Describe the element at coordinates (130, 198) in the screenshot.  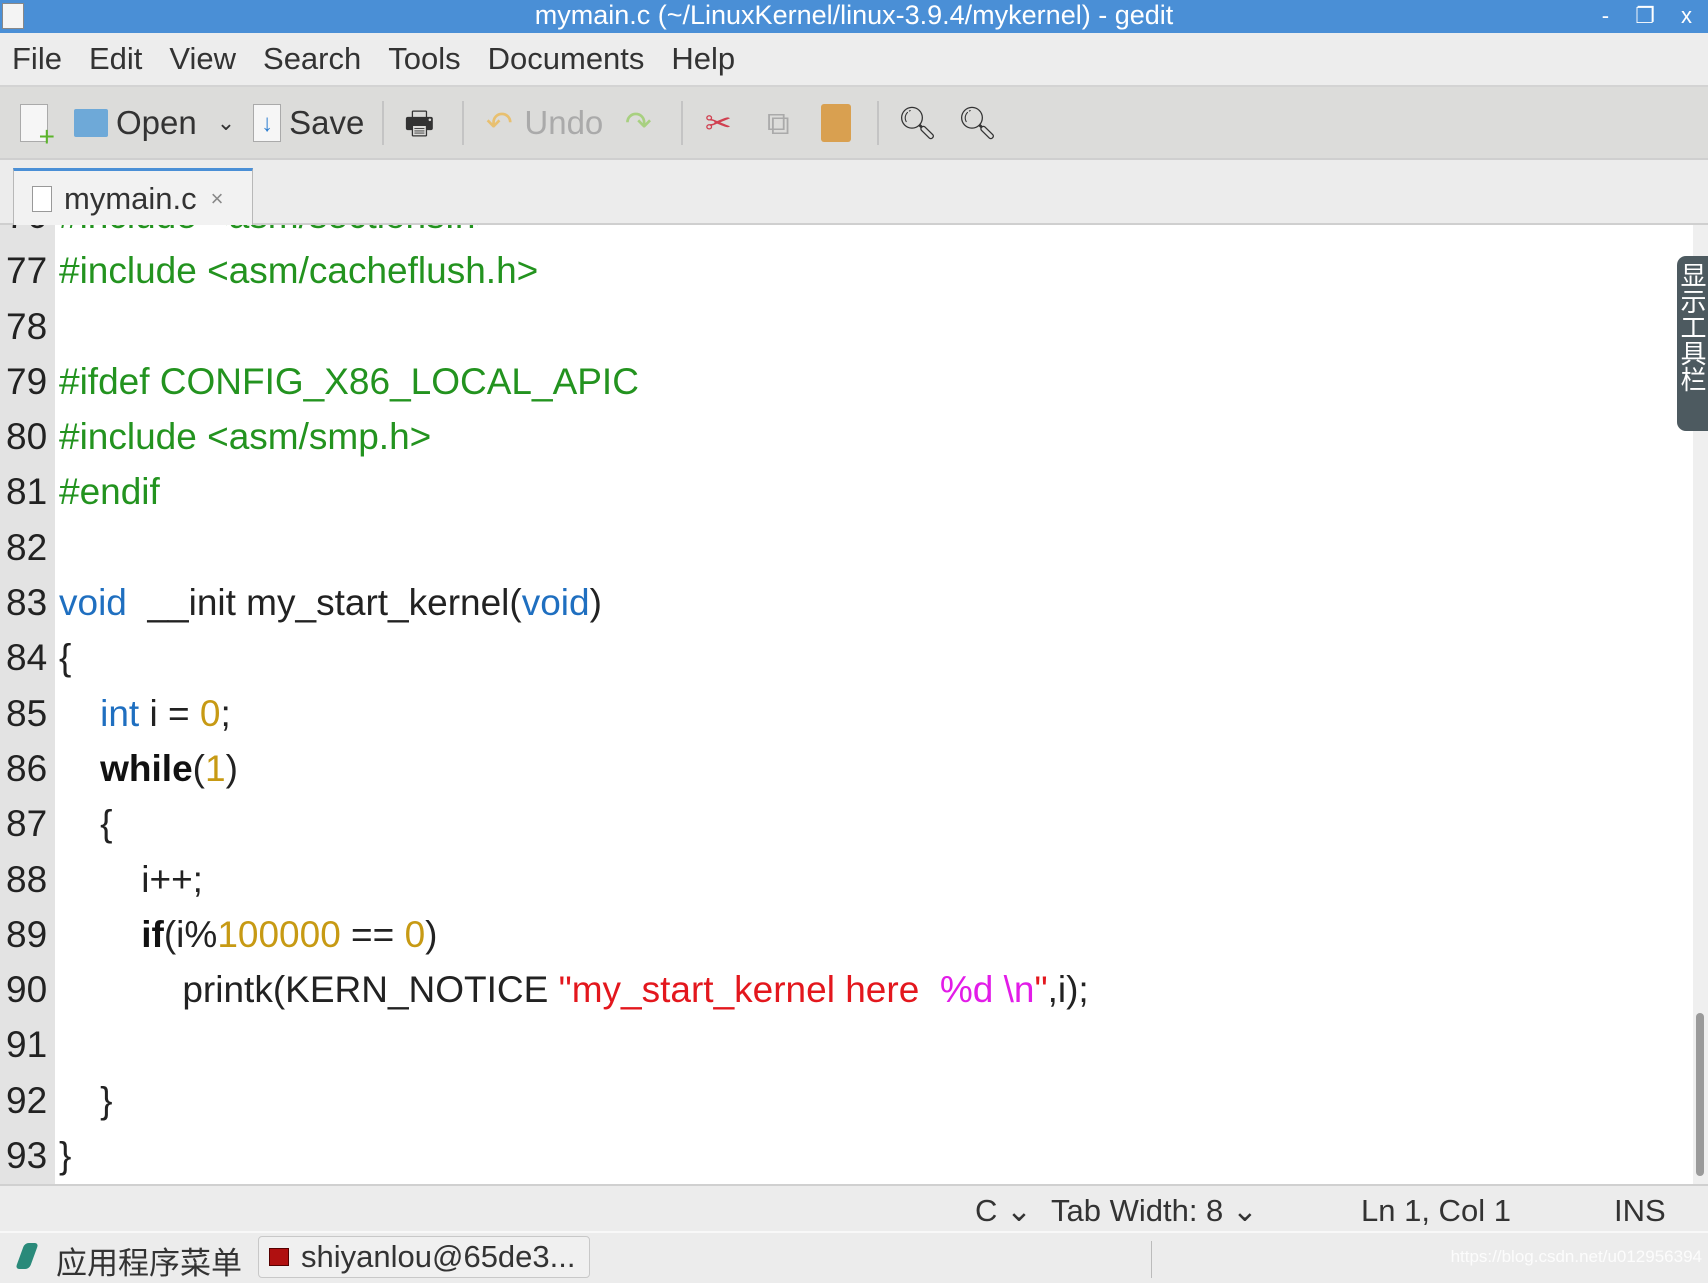
I see `tab-label: mymain.c` at that location.